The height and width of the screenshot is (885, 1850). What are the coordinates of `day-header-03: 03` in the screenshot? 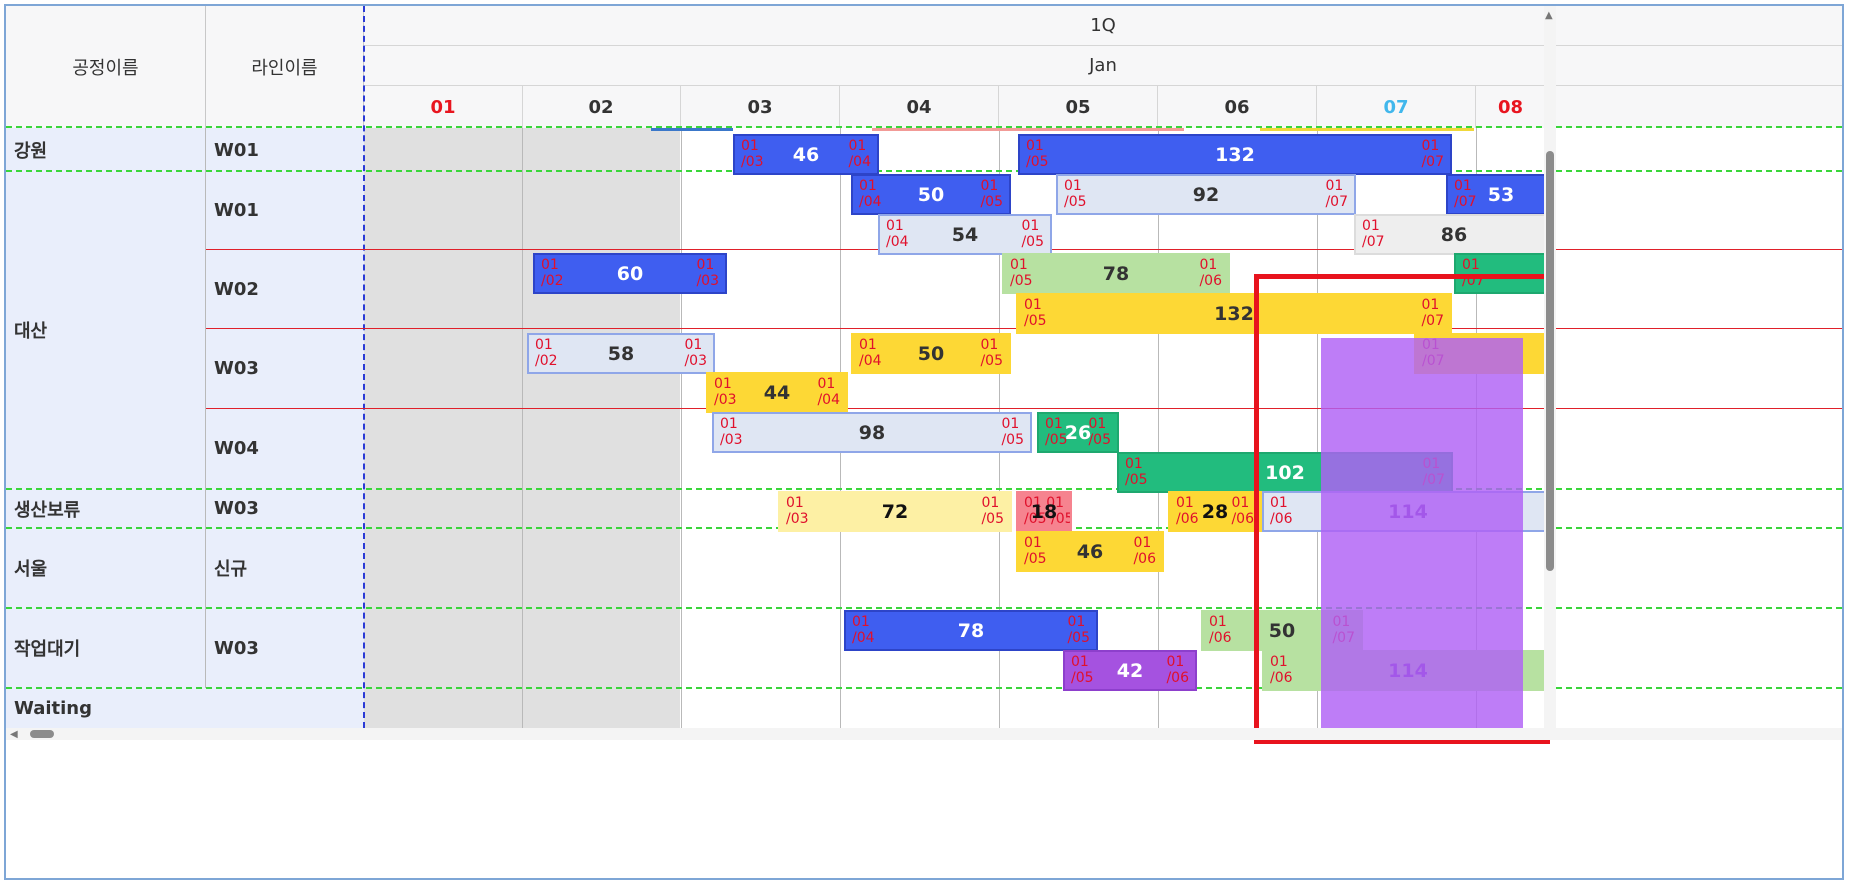 It's located at (760, 107).